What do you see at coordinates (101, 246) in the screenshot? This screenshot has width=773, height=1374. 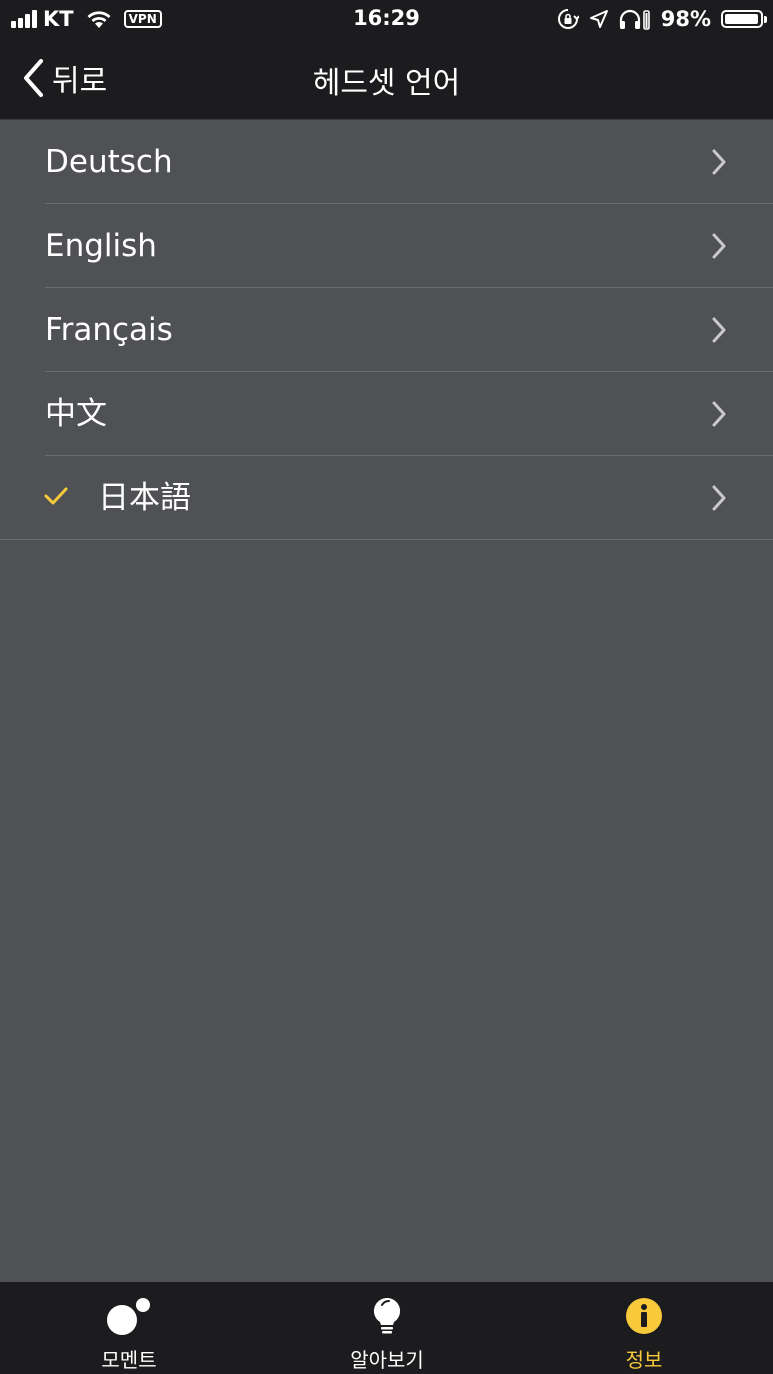 I see `language-label: English` at bounding box center [101, 246].